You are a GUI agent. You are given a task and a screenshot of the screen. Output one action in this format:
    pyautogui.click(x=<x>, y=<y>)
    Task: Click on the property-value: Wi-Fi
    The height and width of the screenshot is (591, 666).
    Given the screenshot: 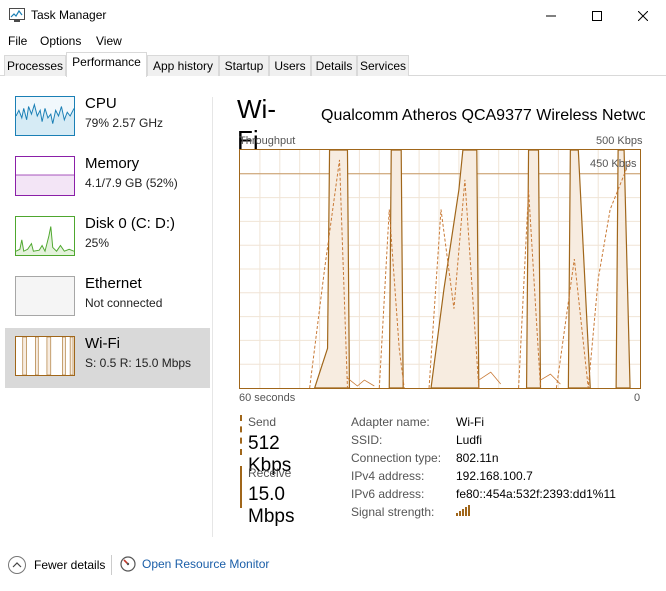 What is the action you would take?
    pyautogui.click(x=470, y=422)
    